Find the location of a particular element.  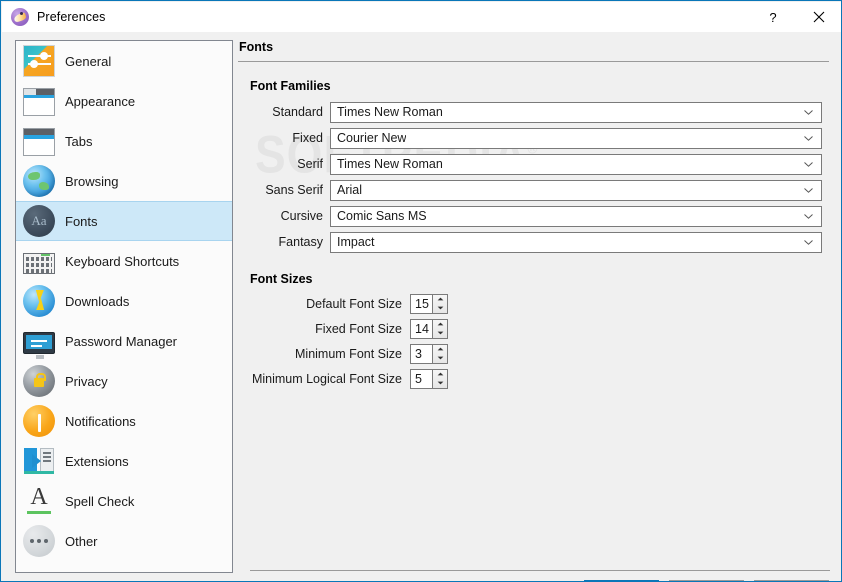

sidebar-item-fonts: Aa Fonts is located at coordinates (124, 221).